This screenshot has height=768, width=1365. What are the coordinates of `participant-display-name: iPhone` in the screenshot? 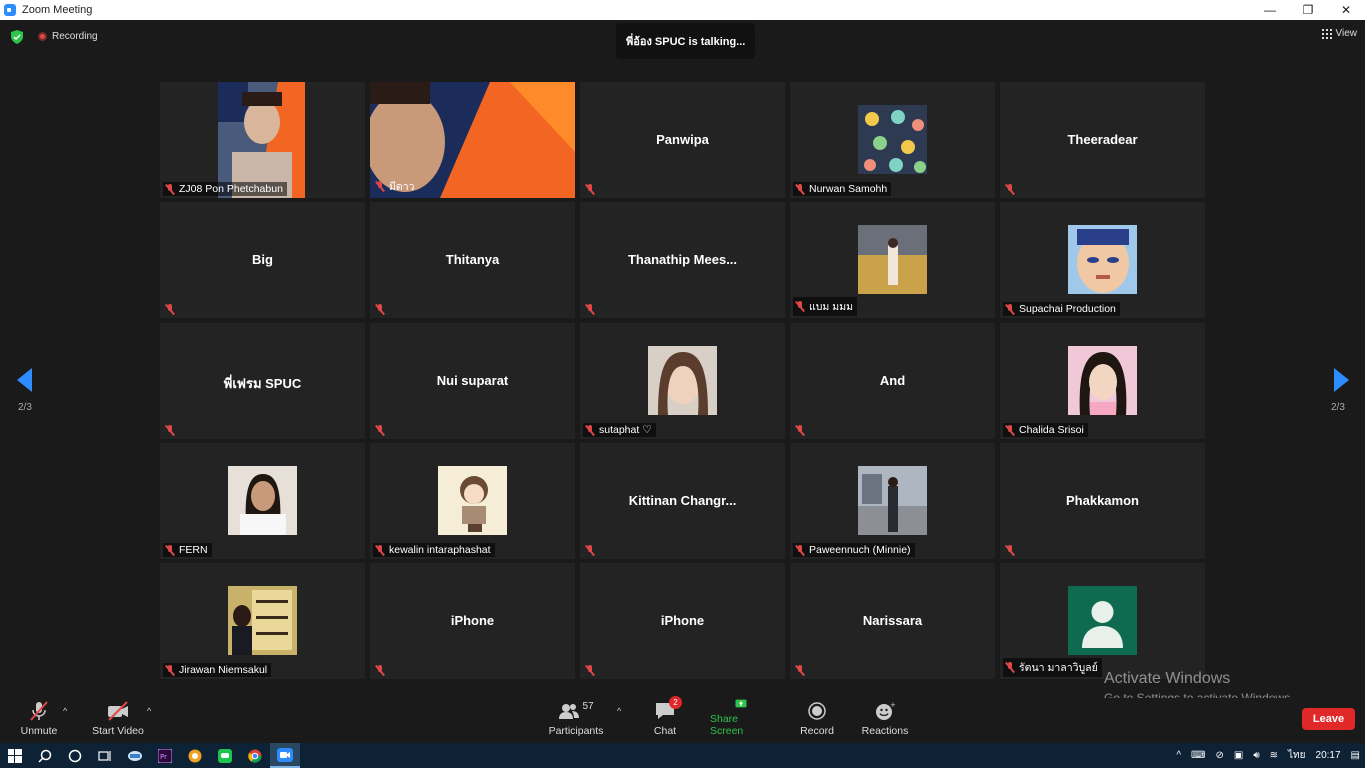 It's located at (682, 620).